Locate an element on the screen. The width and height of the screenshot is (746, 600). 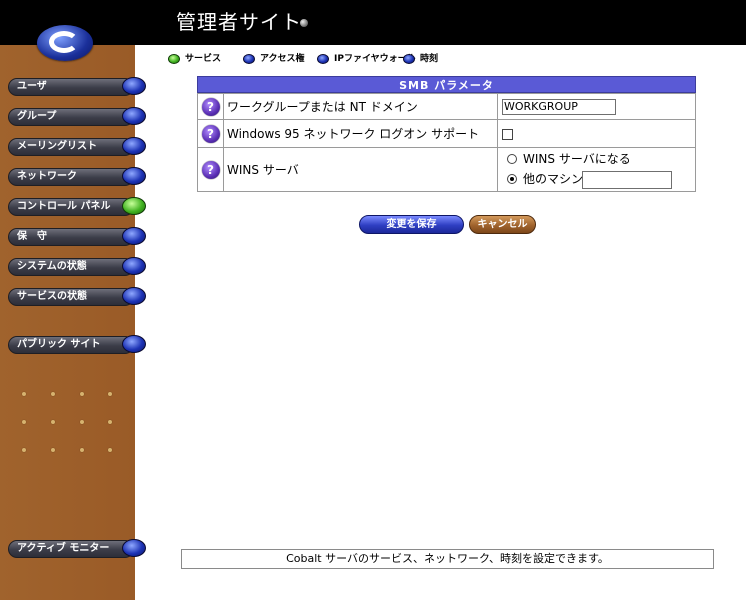
workgroup-control-cell is located at coordinates (596, 106).